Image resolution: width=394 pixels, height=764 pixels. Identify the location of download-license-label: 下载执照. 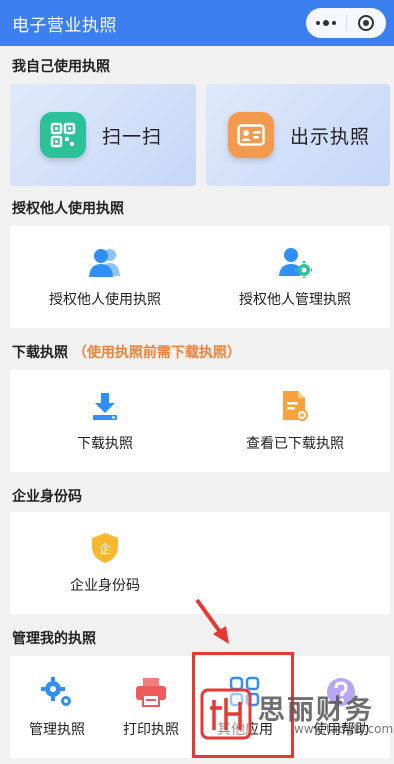
(105, 444).